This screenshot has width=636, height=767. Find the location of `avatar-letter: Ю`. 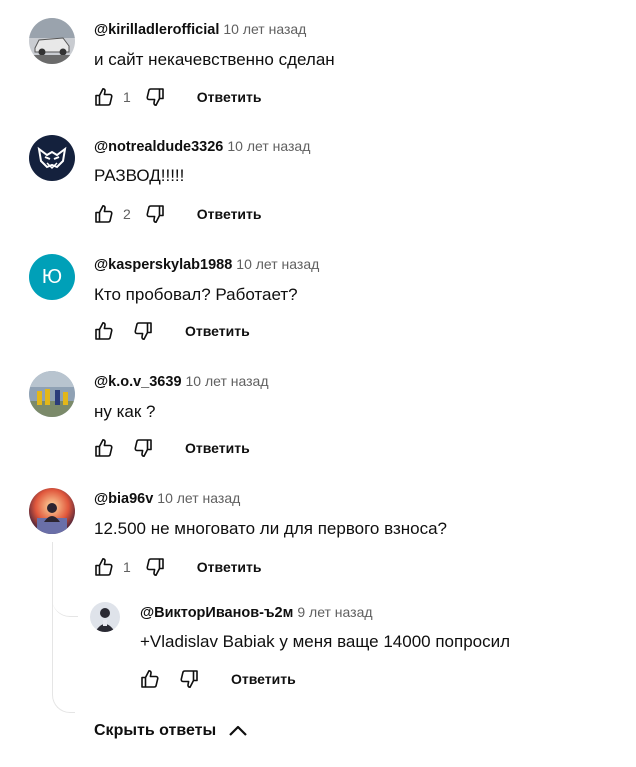

avatar-letter: Ю is located at coordinates (52, 276).